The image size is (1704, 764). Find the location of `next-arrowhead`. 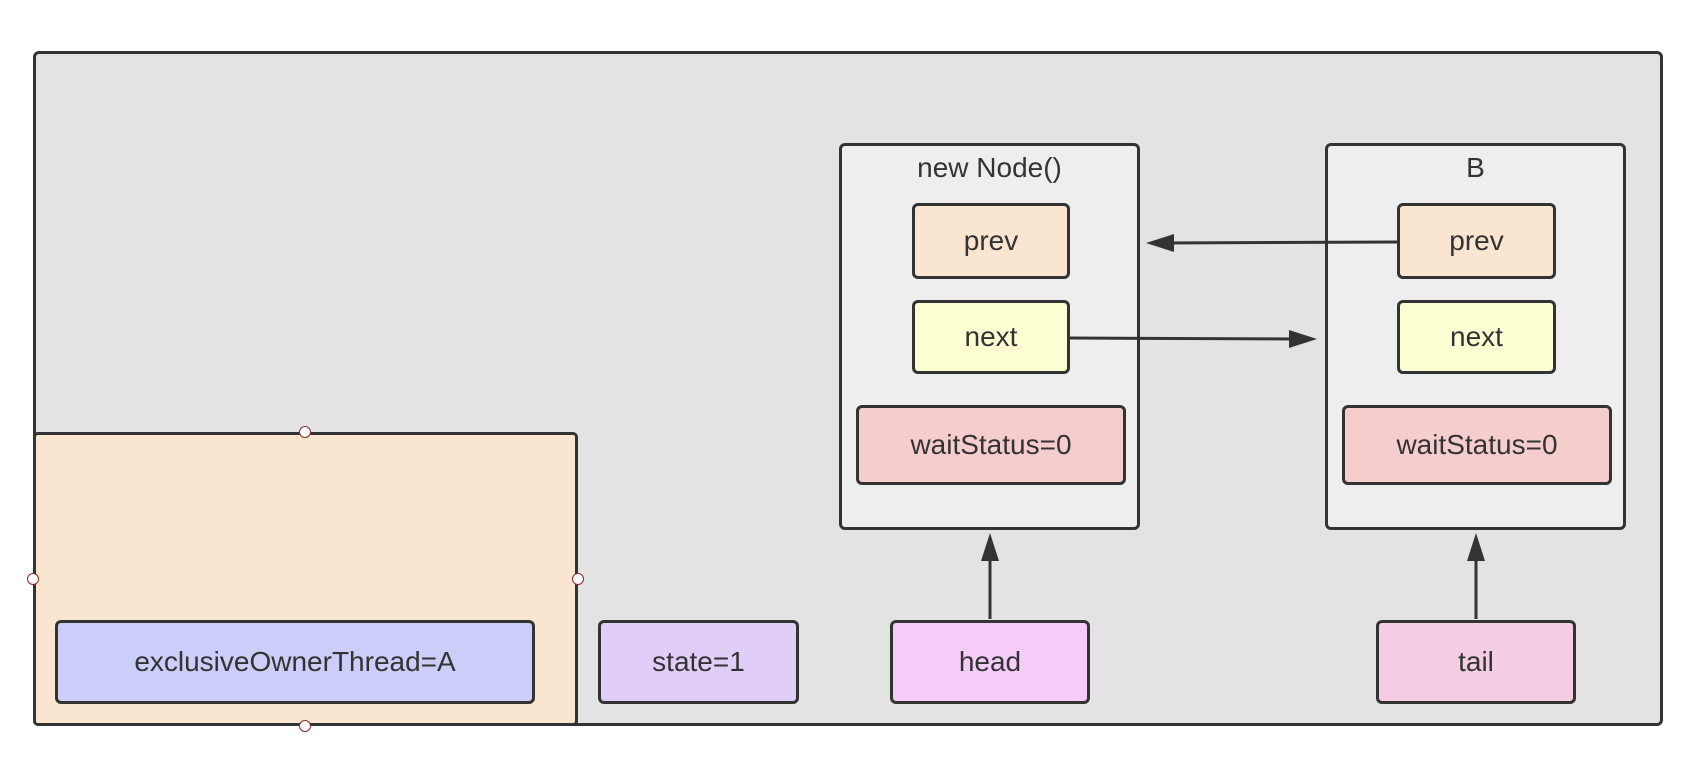

next-arrowhead is located at coordinates (1303, 339).